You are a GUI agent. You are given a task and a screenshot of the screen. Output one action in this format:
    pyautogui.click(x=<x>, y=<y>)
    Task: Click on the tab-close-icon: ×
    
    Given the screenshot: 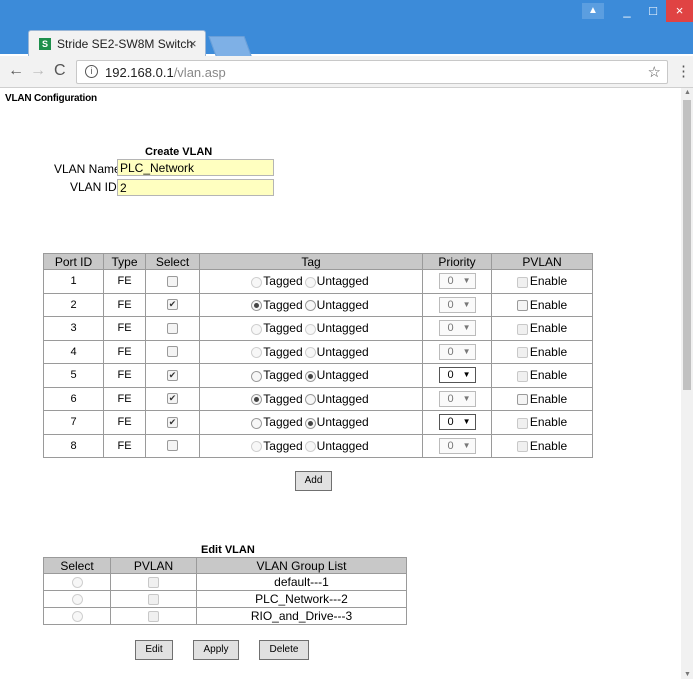 What is the action you would take?
    pyautogui.click(x=193, y=43)
    